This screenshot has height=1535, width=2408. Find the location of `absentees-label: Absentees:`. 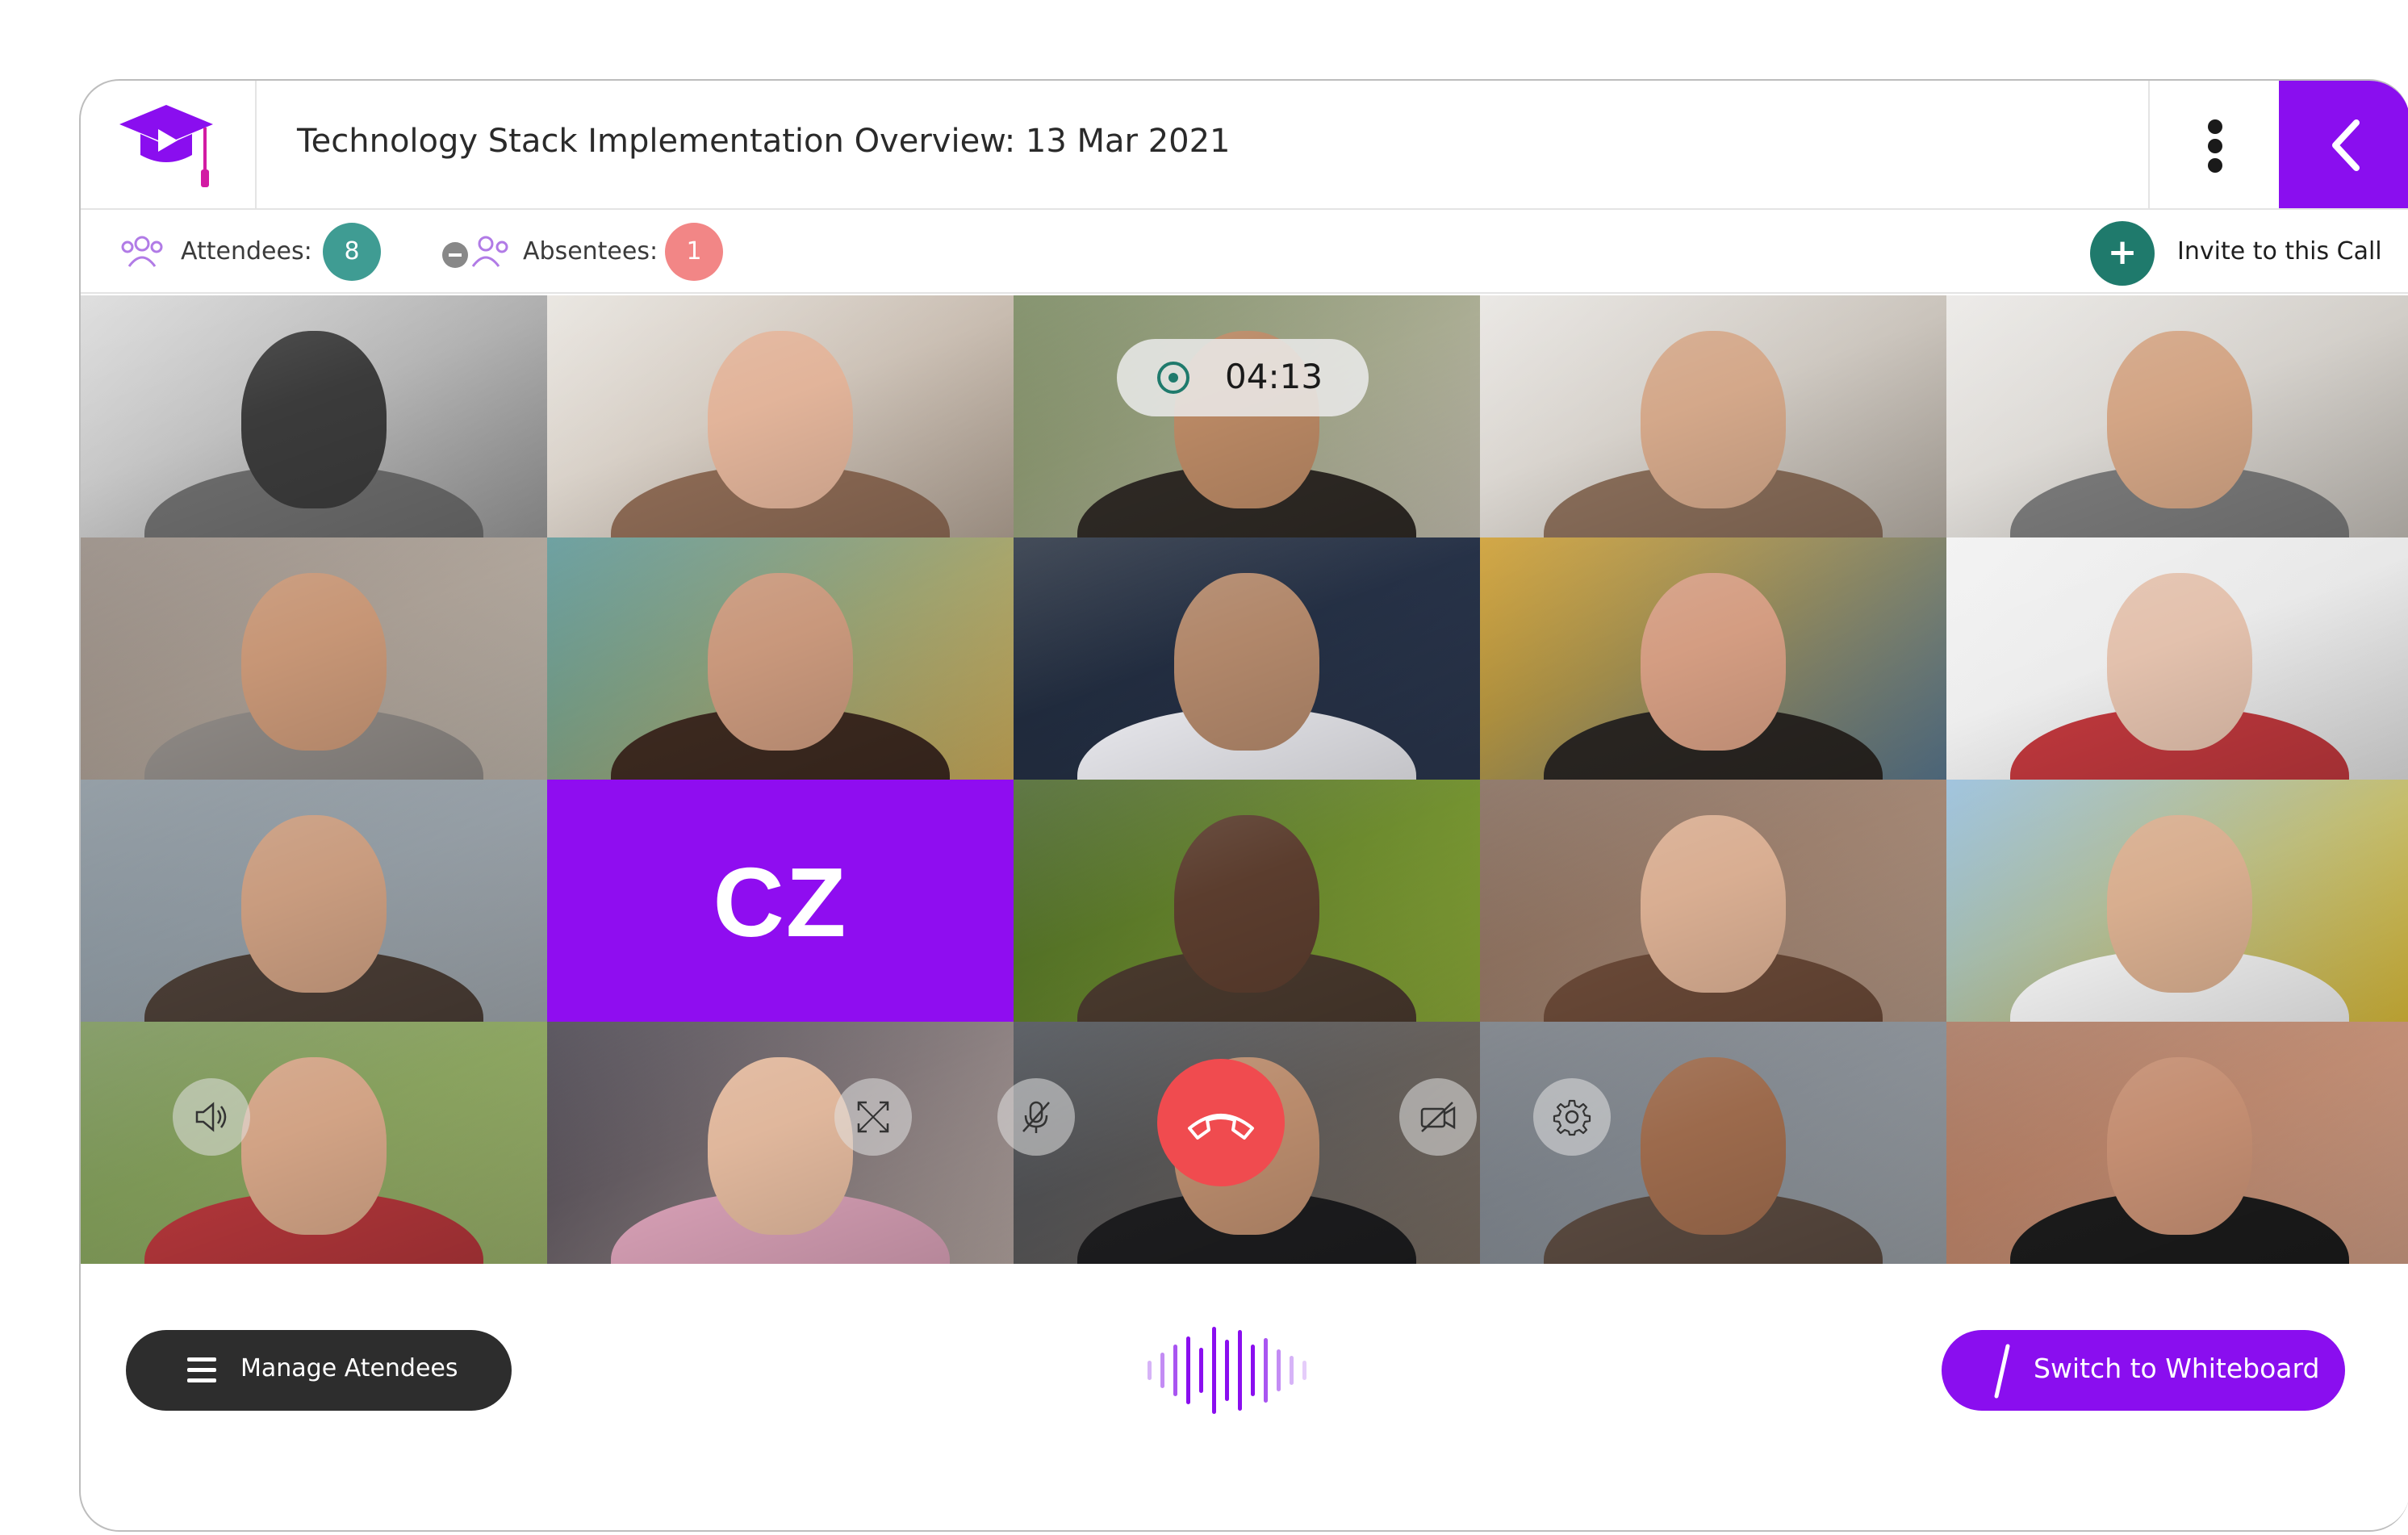

absentees-label: Absentees: is located at coordinates (590, 251).